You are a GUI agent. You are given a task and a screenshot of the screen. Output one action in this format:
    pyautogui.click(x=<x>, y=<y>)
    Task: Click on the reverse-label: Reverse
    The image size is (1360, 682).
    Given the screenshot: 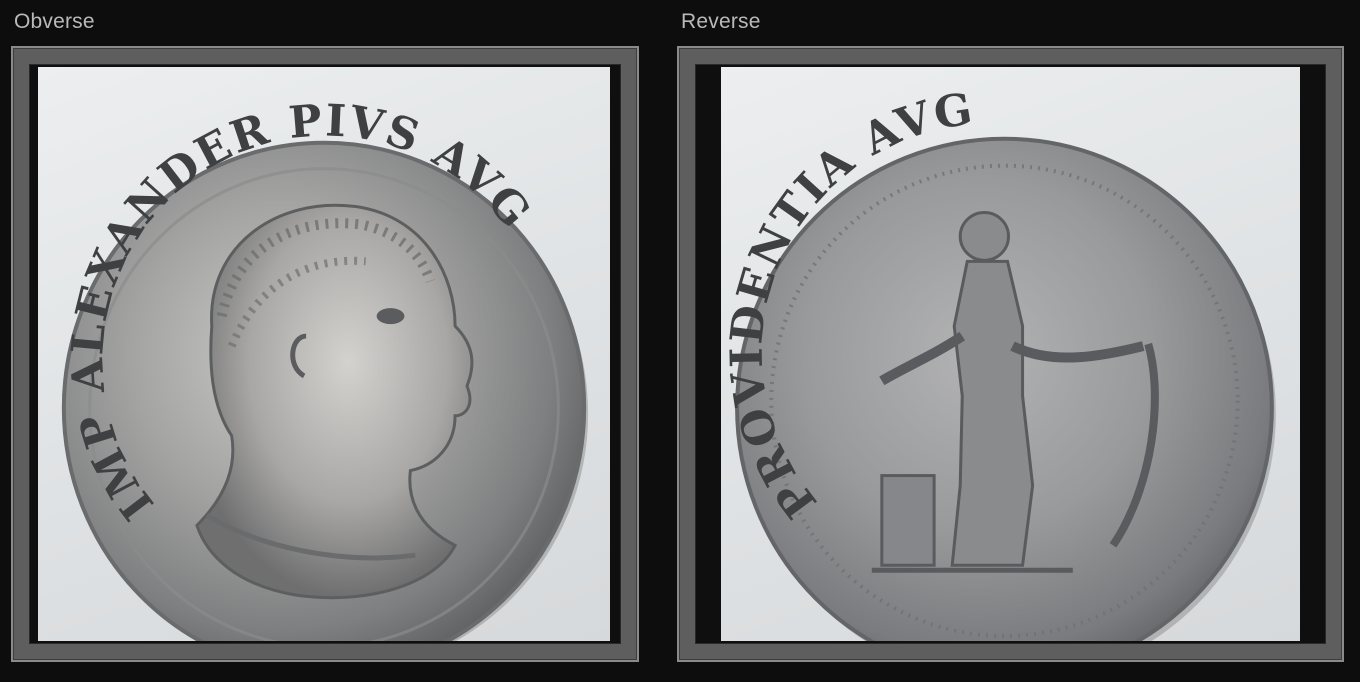 What is the action you would take?
    pyautogui.click(x=721, y=21)
    